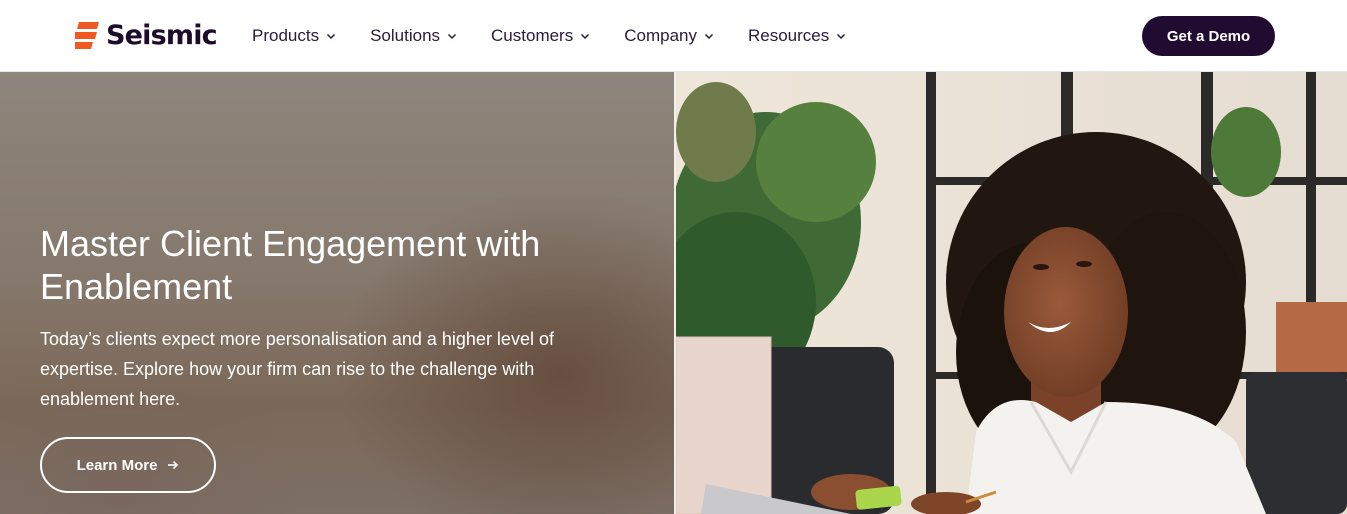  Describe the element at coordinates (405, 35) in the screenshot. I see `nav-item-label: Solutions` at that location.